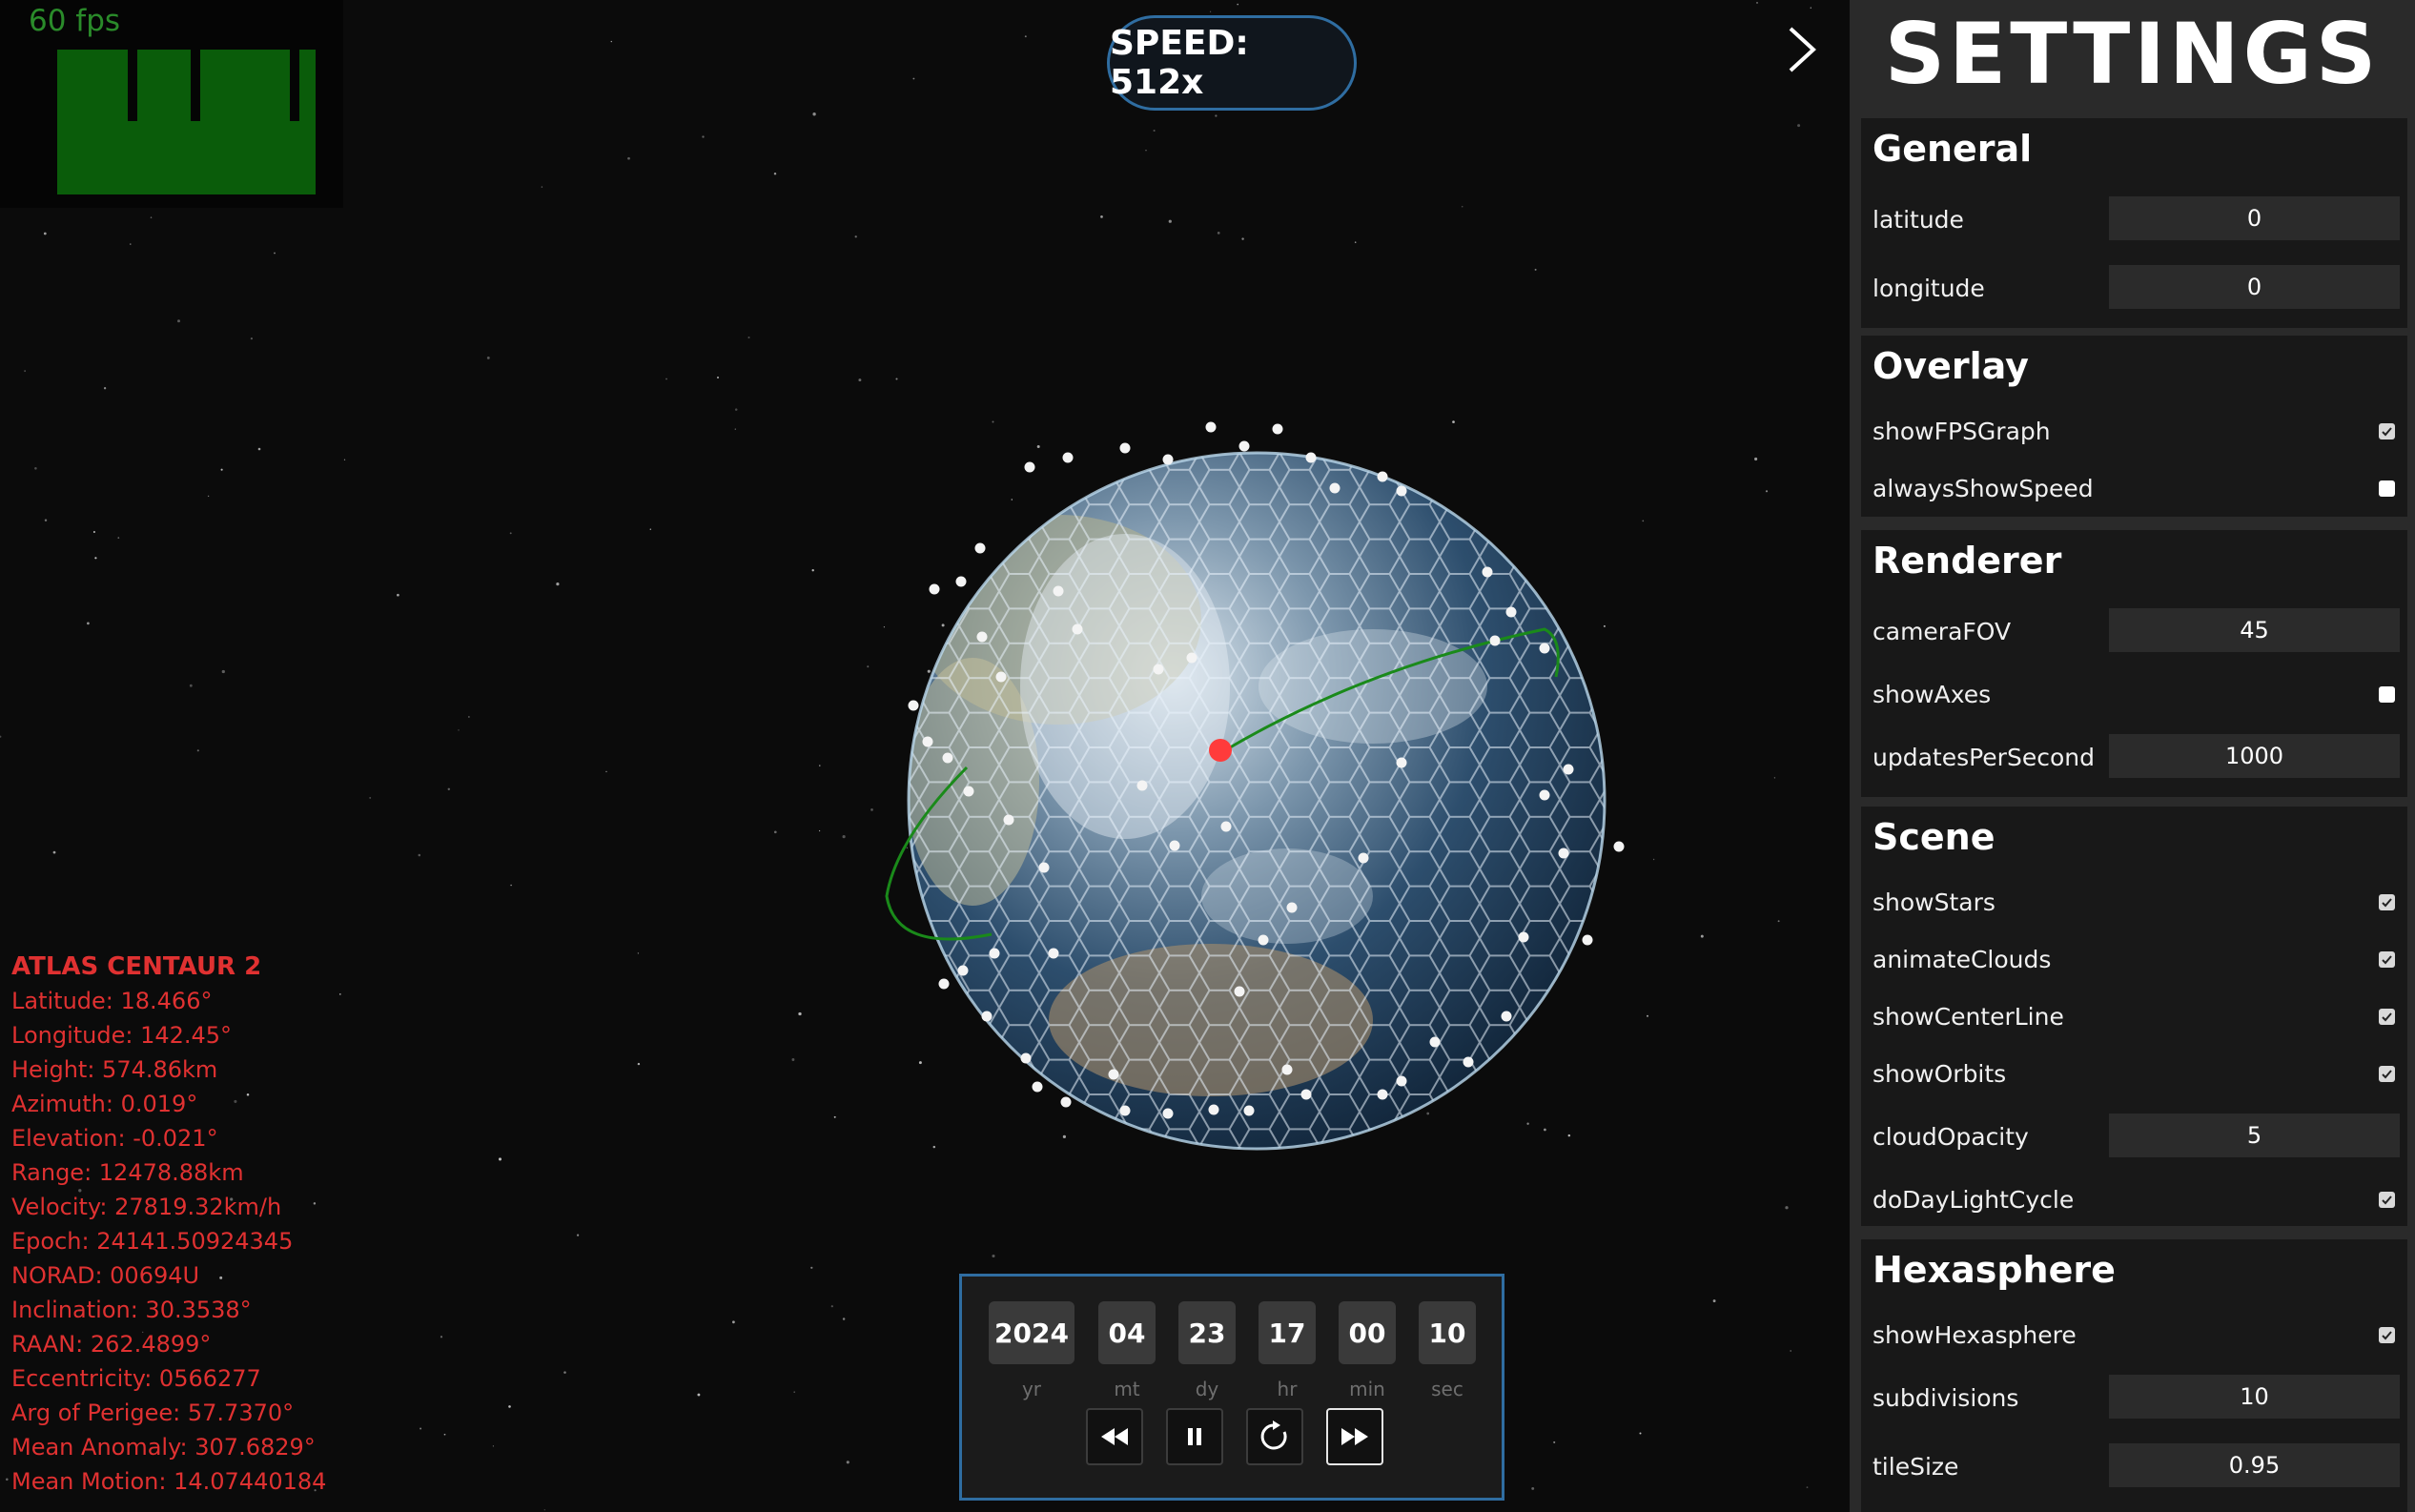  Describe the element at coordinates (2387, 1200) in the screenshot. I see `do-day-light-cycle-checkbox` at that location.